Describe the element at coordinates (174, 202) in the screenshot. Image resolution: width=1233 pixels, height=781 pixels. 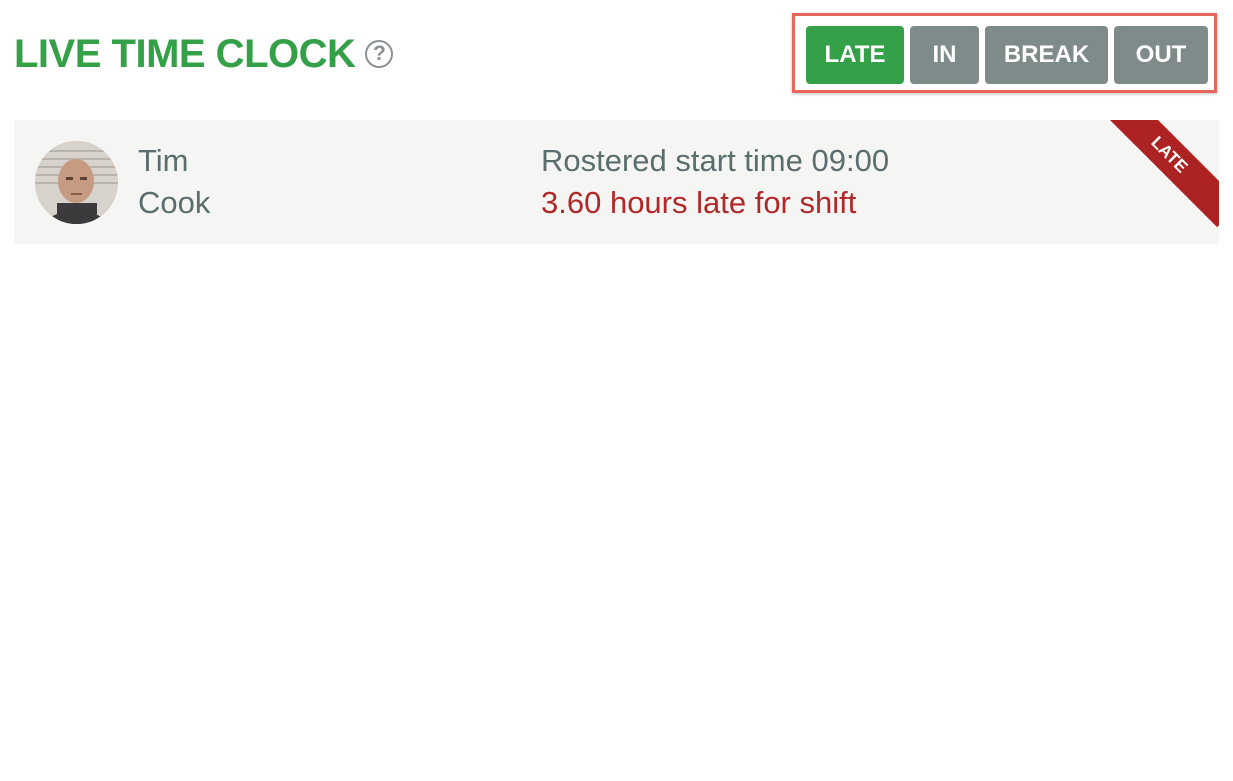
I see `employee-last-name: Cook` at that location.